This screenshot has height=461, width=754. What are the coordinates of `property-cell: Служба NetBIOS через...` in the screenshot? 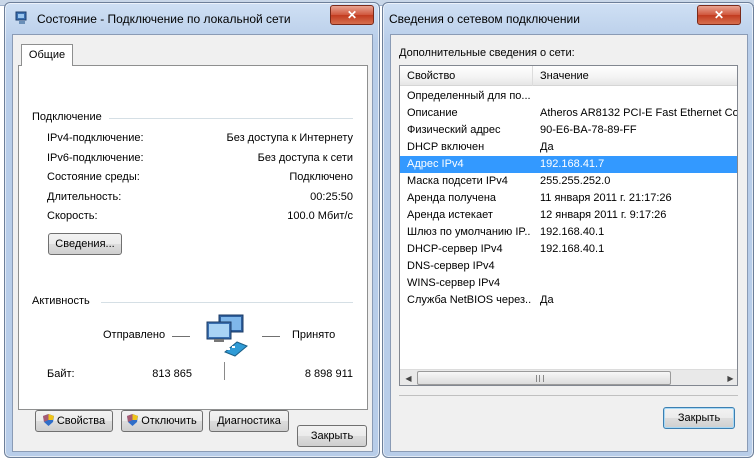 It's located at (469, 300).